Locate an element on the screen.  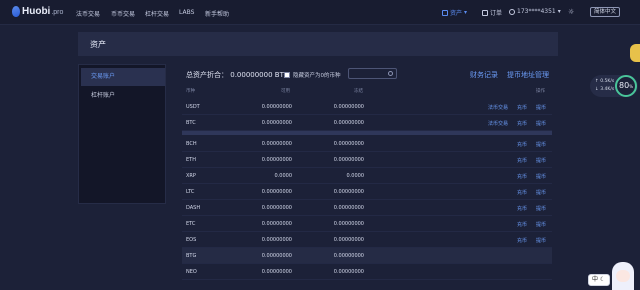
nav-fiat-trading: 法币交易 is located at coordinates (88, 13).